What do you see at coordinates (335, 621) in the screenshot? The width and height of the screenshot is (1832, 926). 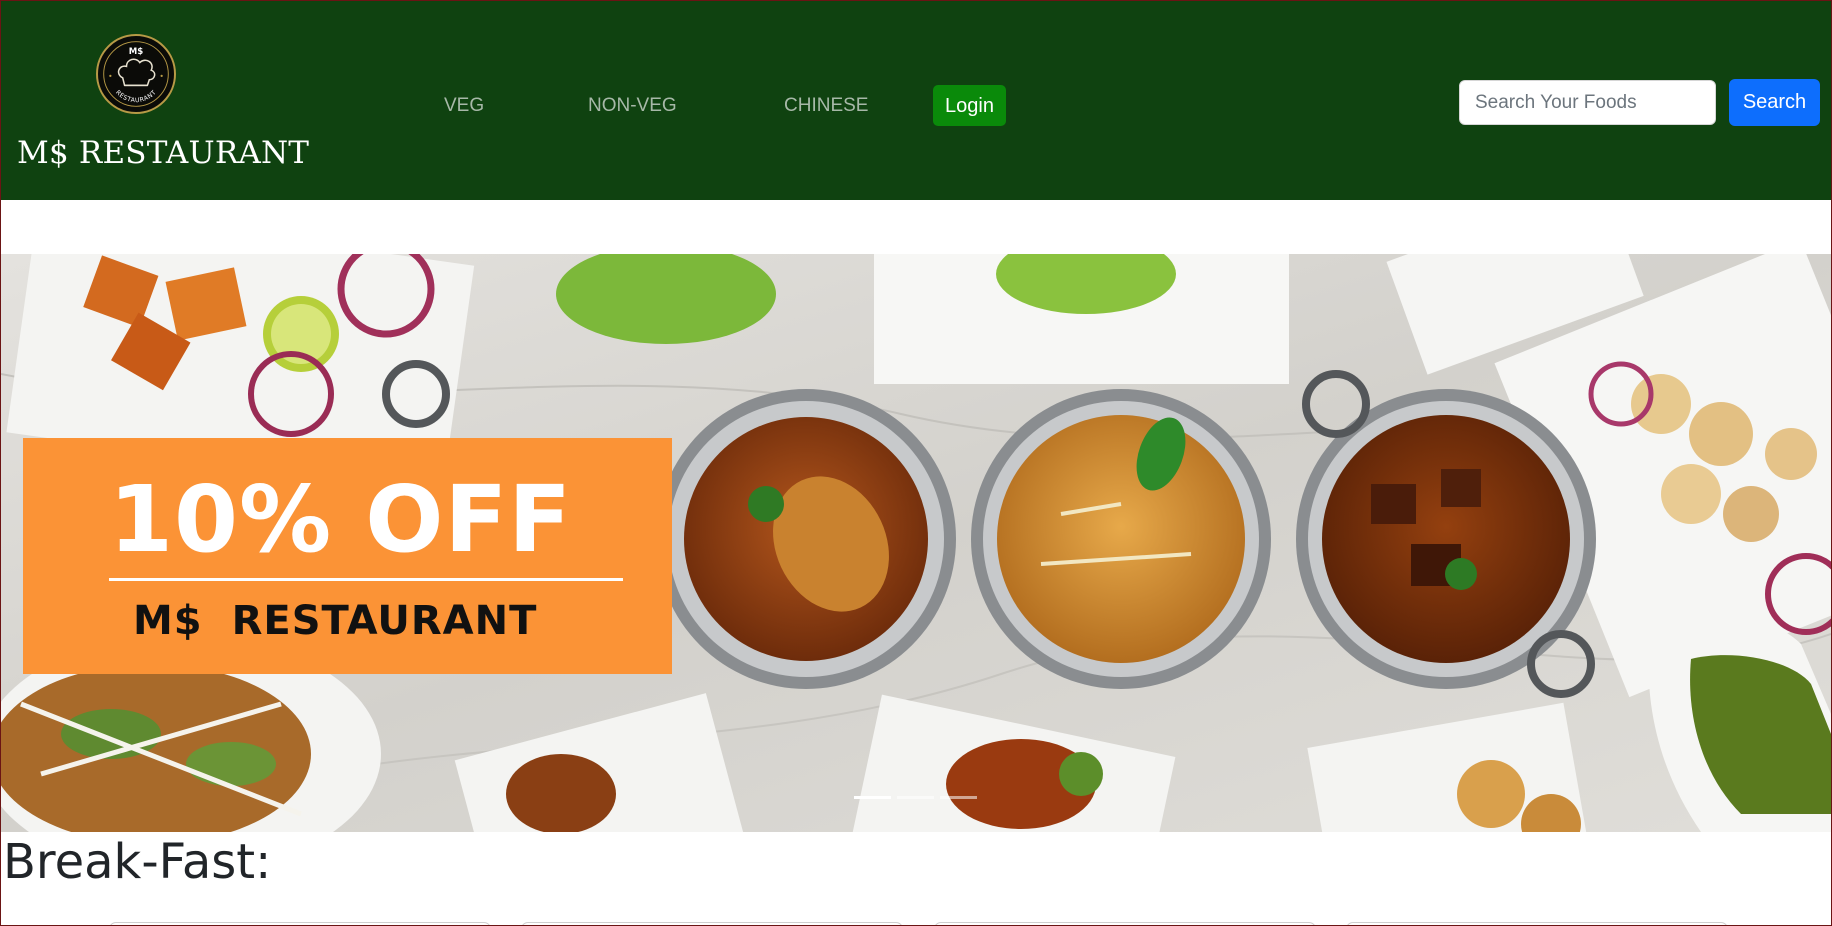 I see `promo-subline: M$ RESTAURANT` at bounding box center [335, 621].